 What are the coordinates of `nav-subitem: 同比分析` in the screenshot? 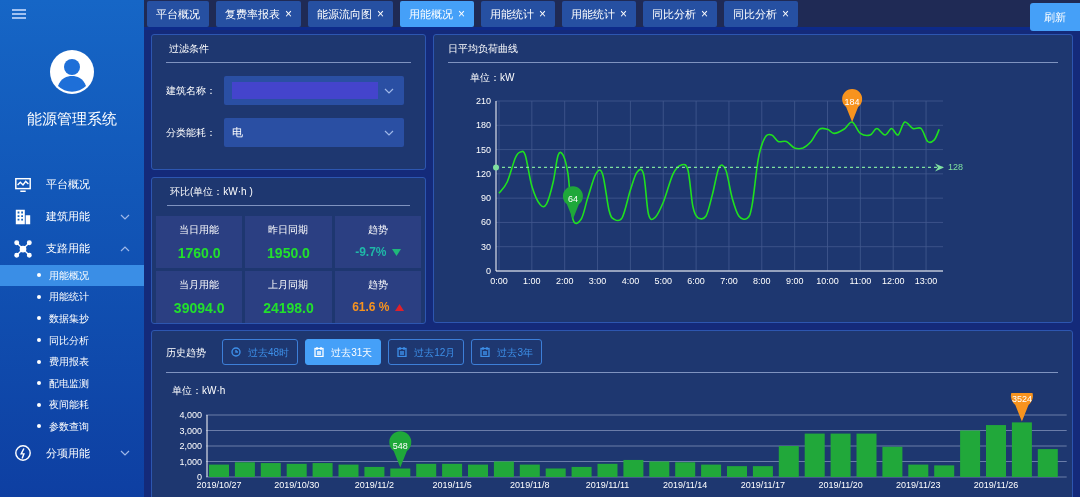 It's located at (72, 340).